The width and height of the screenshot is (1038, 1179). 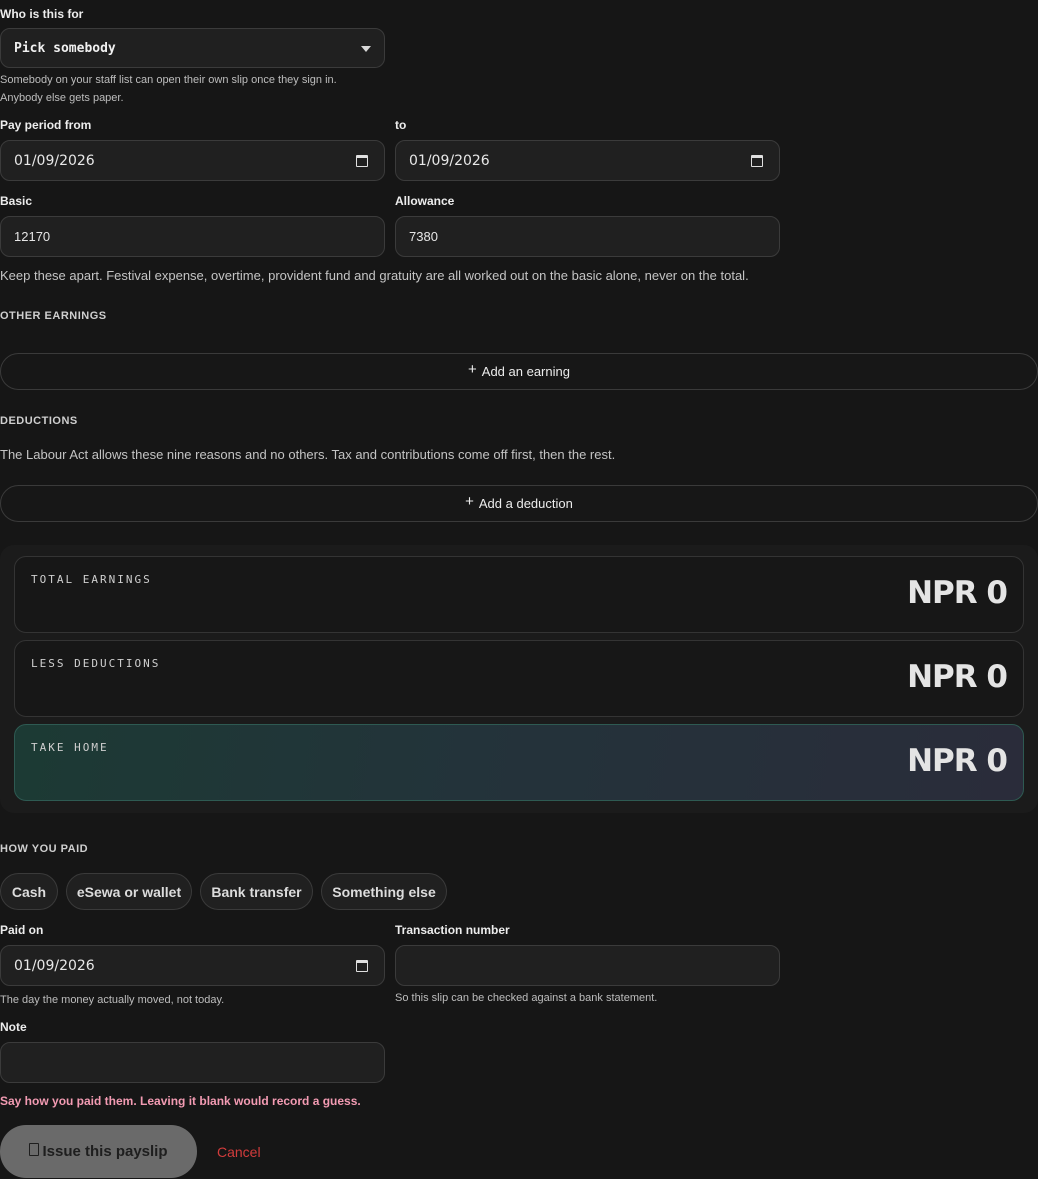 What do you see at coordinates (65, 48) in the screenshot?
I see `recipient-select-value: Pick somebody` at bounding box center [65, 48].